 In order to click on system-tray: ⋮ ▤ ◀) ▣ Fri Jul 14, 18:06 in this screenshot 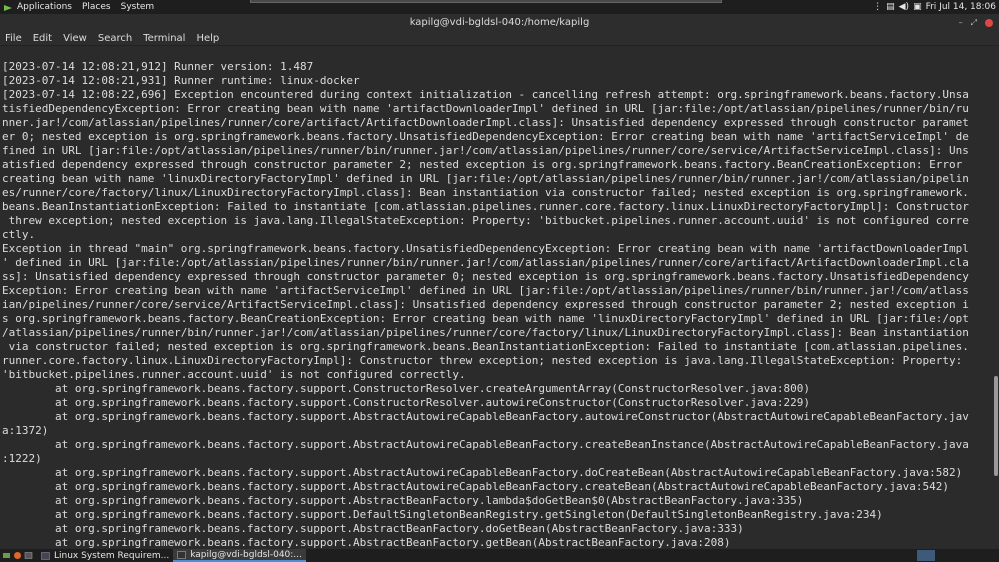, I will do `click(934, 7)`.